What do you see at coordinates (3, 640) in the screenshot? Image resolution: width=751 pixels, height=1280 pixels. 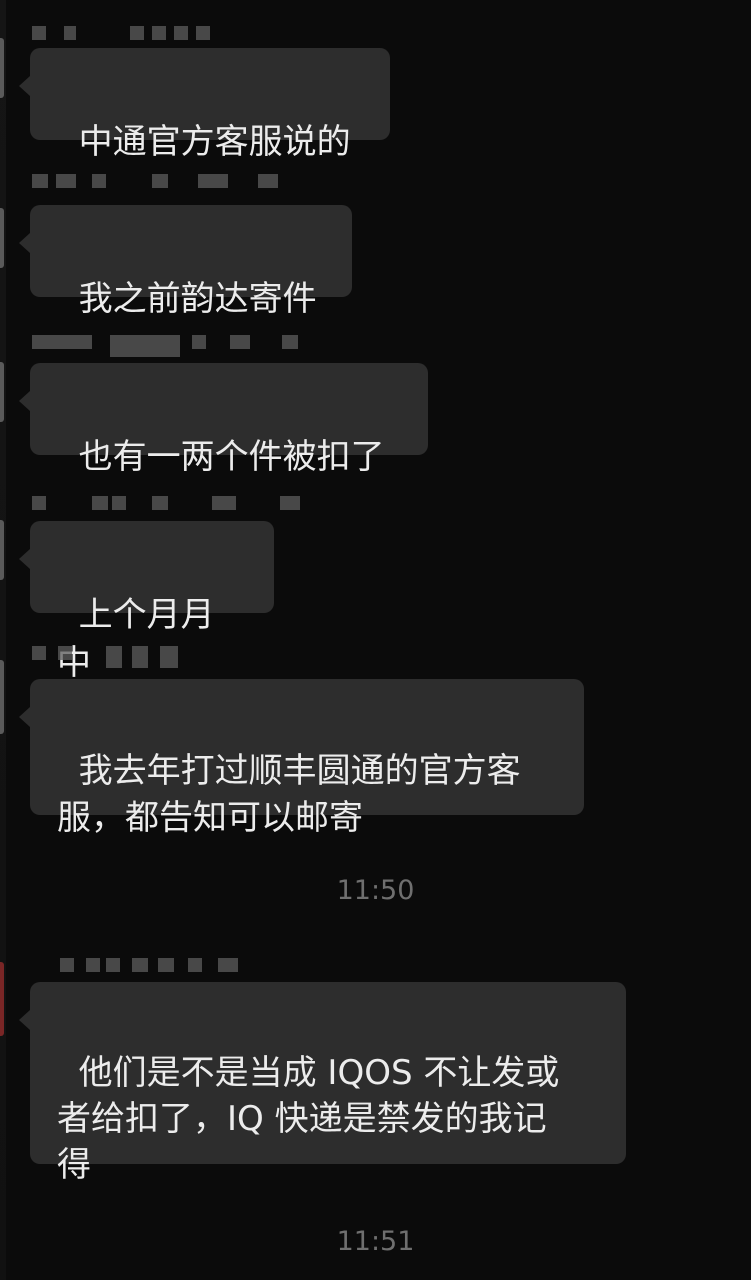 I see `left-edge-strip` at bounding box center [3, 640].